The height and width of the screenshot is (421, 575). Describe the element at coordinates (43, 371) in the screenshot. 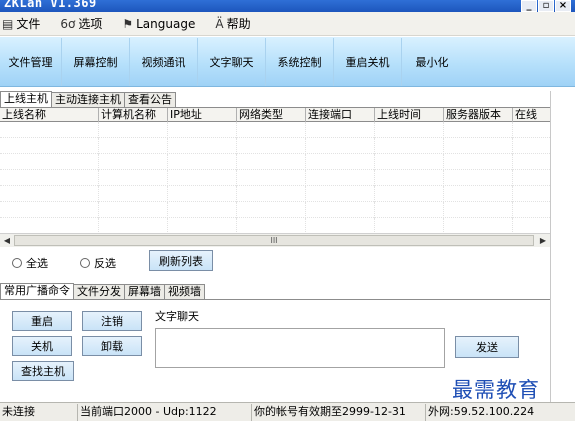

I see `find-host-button: 查找主机` at that location.